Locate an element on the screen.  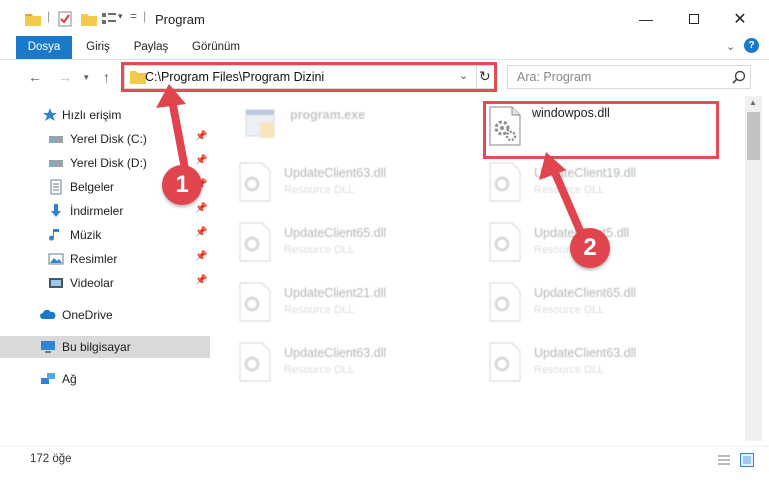
step-1-badge: 1 is located at coordinates (182, 185).